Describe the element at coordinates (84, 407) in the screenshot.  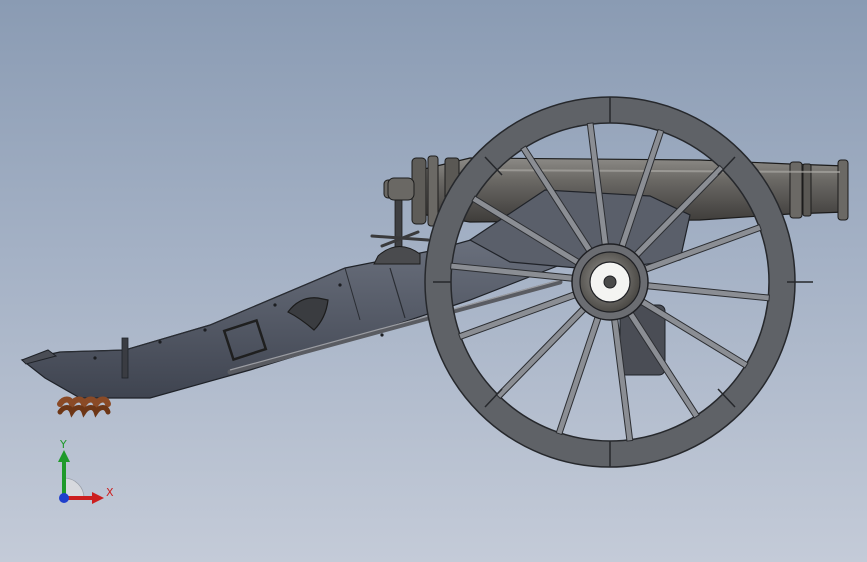
I see `trail-spring` at that location.